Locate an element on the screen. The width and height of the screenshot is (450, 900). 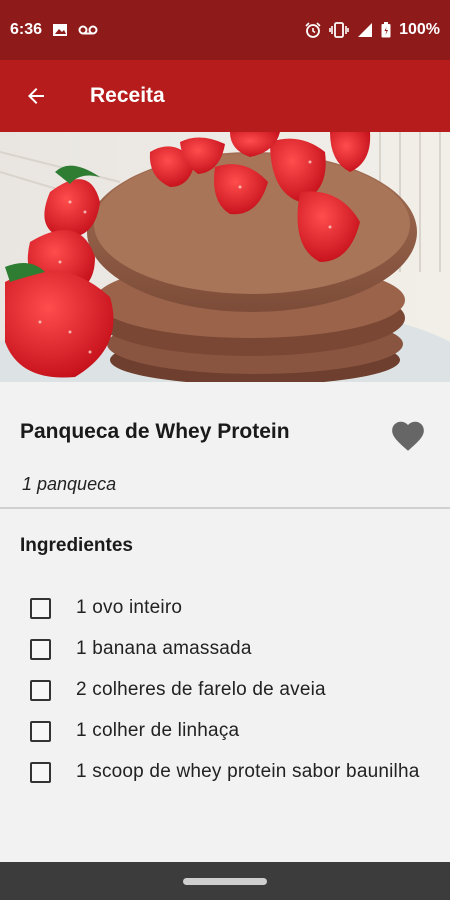
divider is located at coordinates (225, 508).